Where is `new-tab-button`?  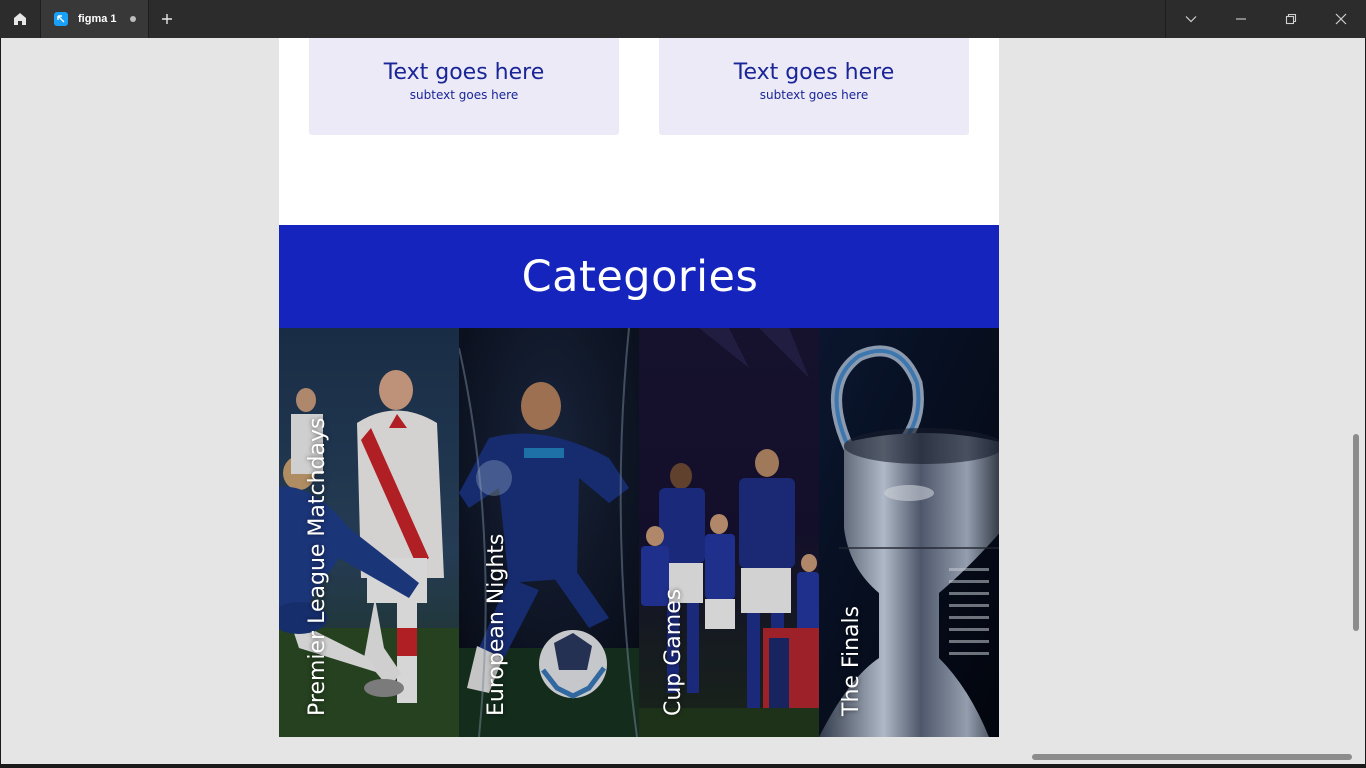
new-tab-button is located at coordinates (167, 19).